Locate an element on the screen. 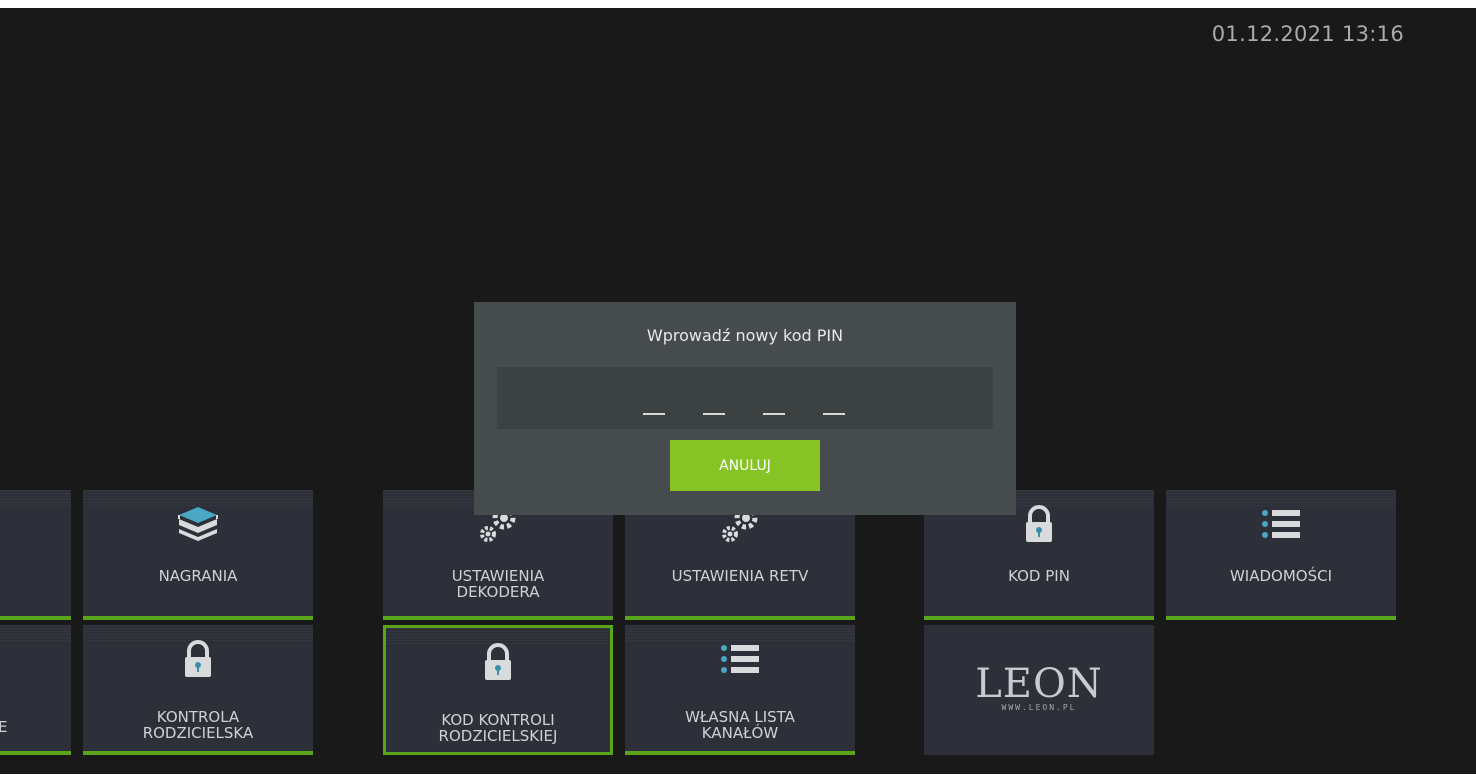 This screenshot has width=1476, height=783. pin-slots is located at coordinates (744, 414).